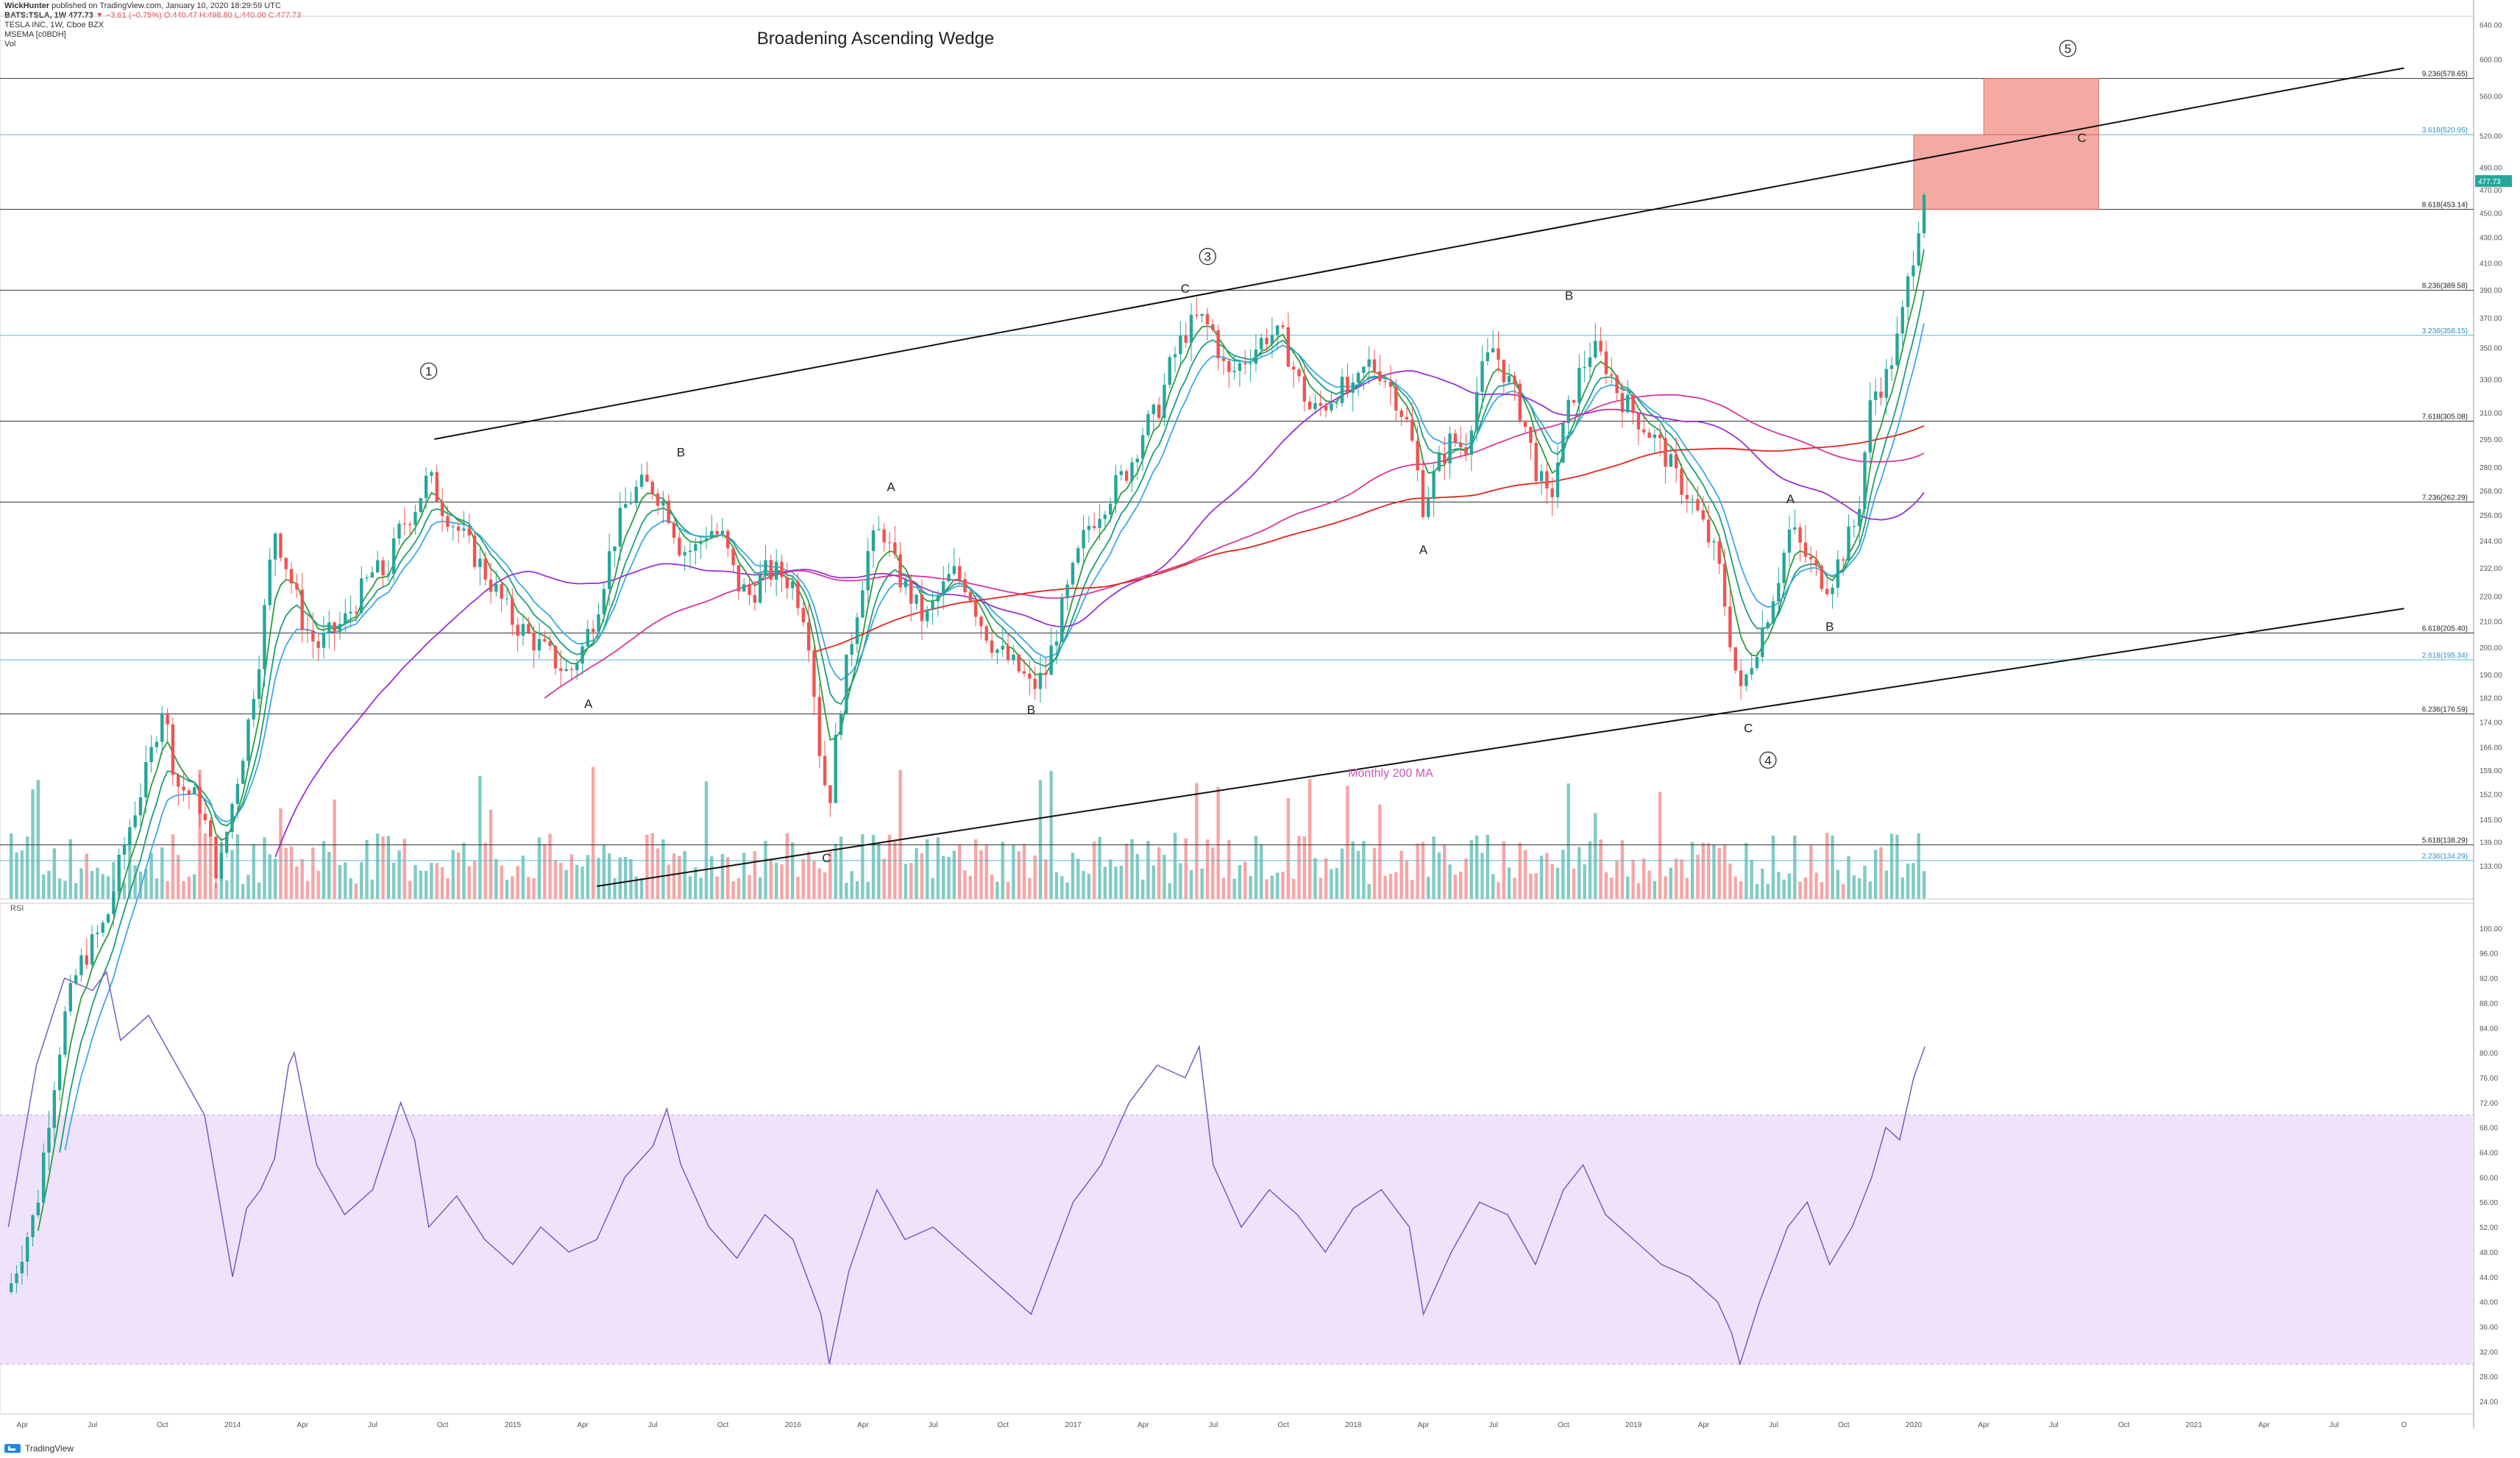  I want to click on price-tick-label: 350.00, so click(2491, 349).